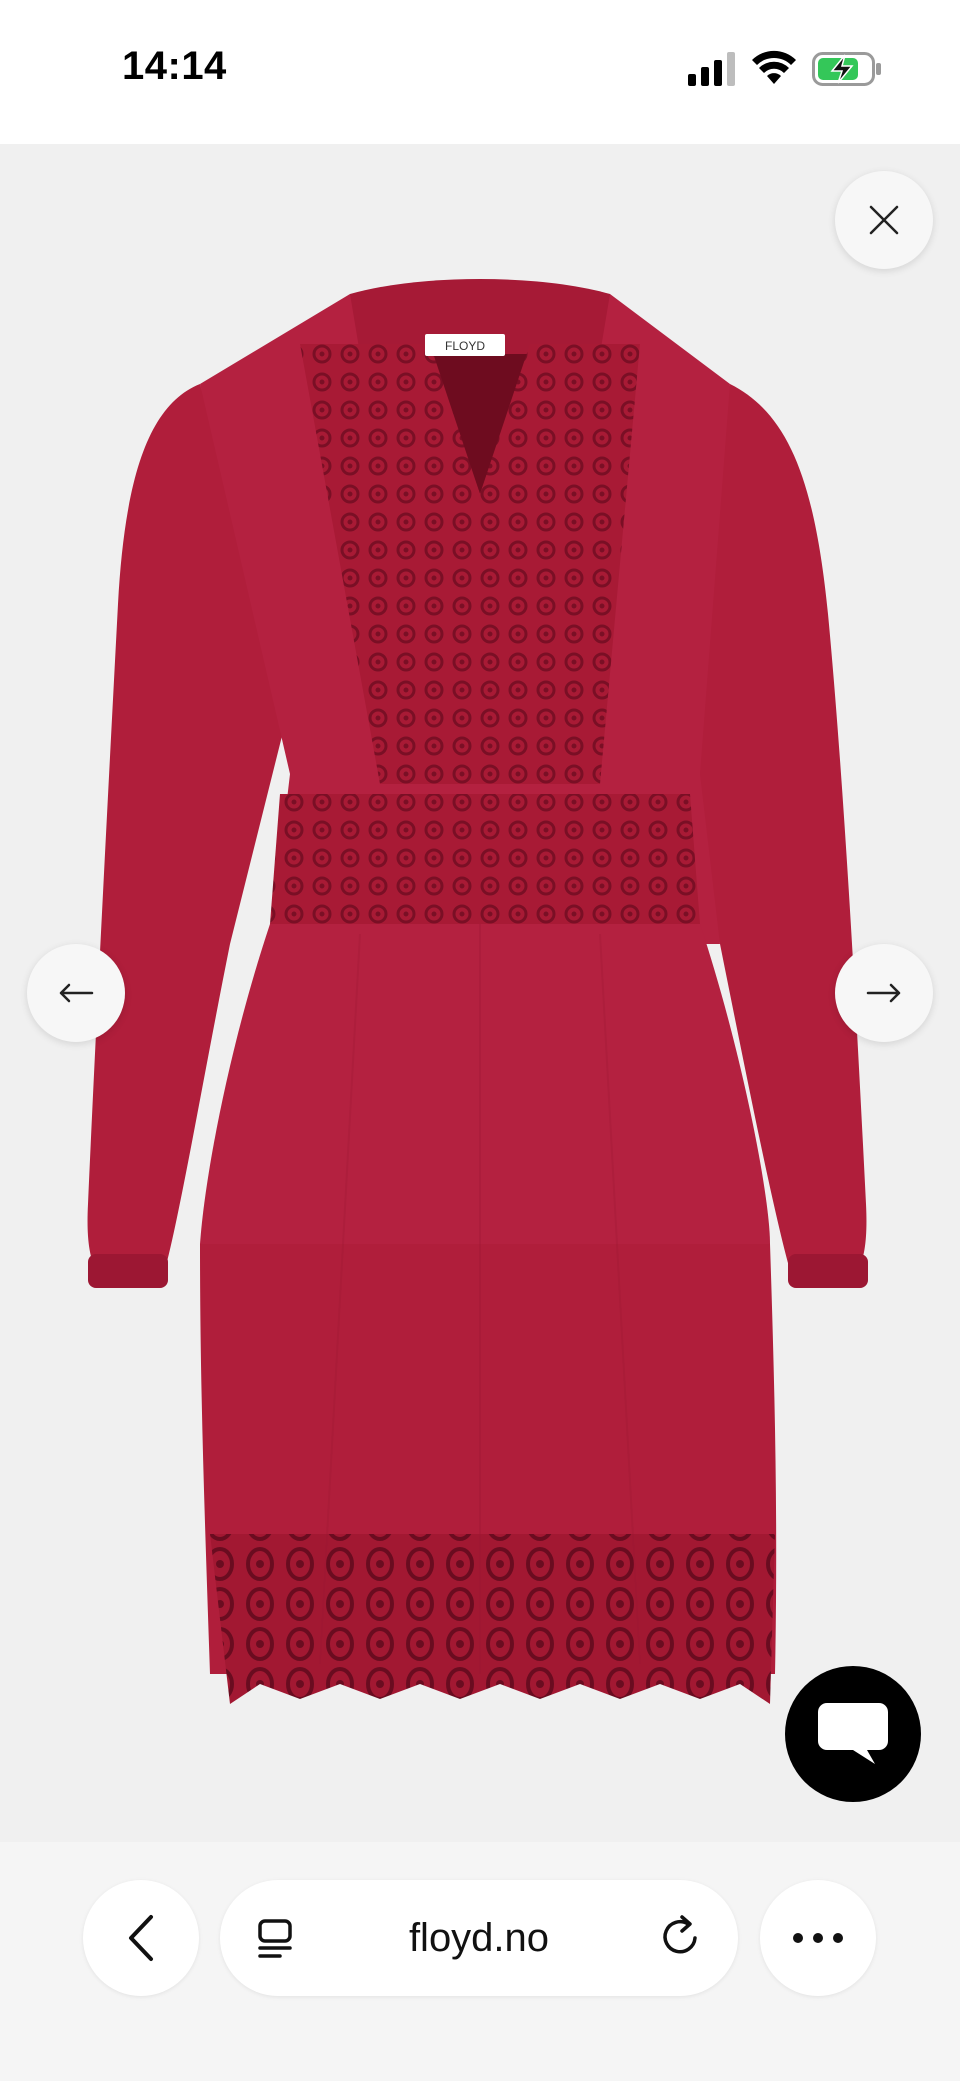 The height and width of the screenshot is (2081, 960). Describe the element at coordinates (711, 69) in the screenshot. I see `cellular-signal-icon` at that location.